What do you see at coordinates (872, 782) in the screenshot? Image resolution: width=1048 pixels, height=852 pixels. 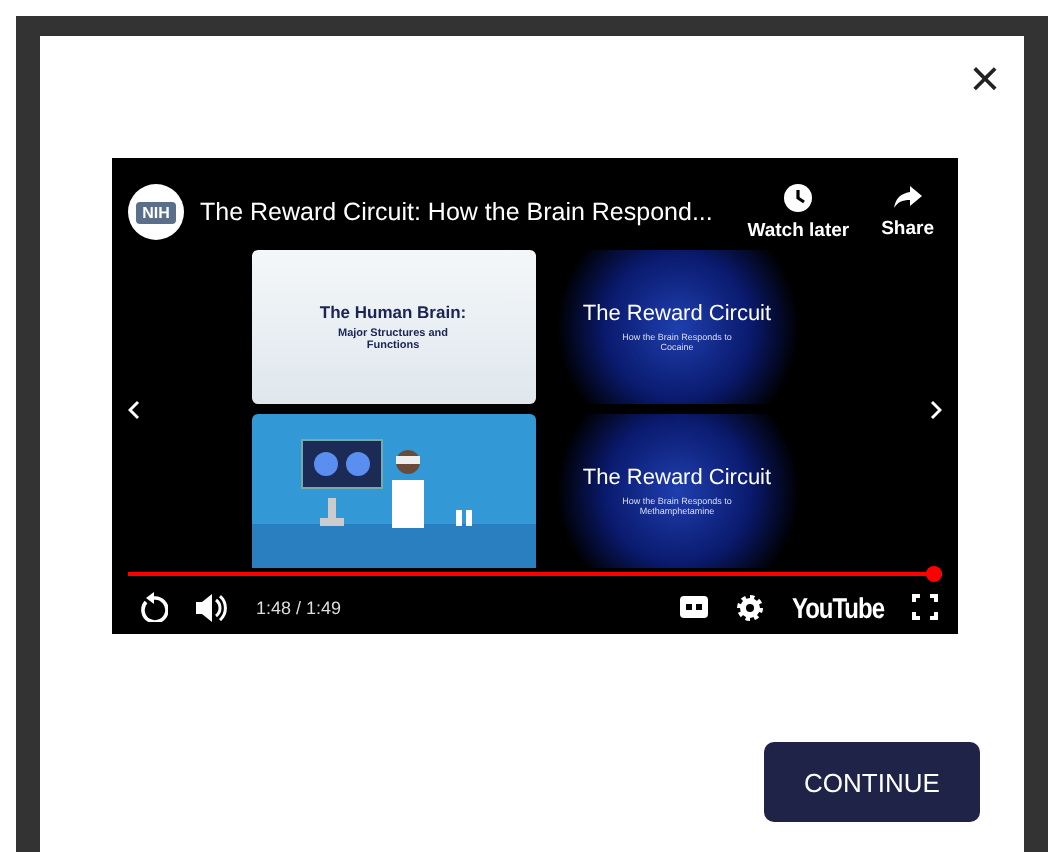 I see `continue-button: CONTINUE` at bounding box center [872, 782].